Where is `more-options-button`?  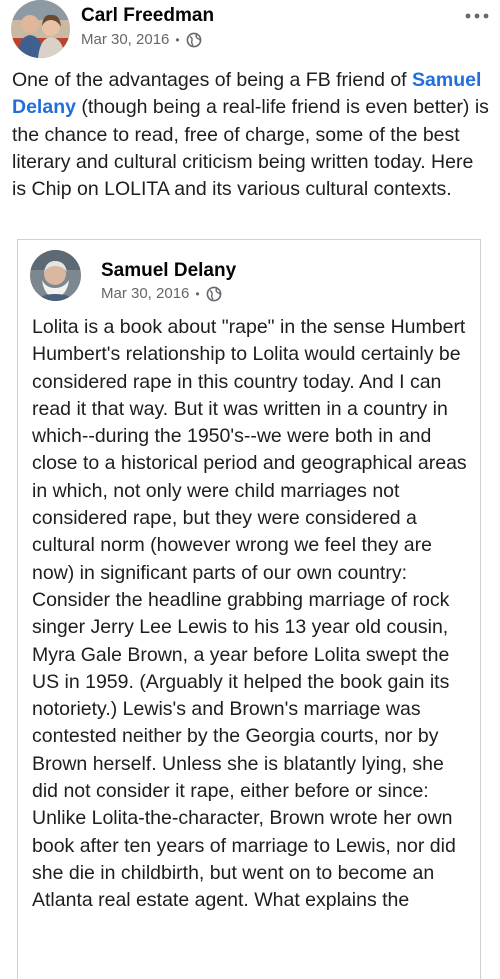
more-options-button is located at coordinates (477, 16).